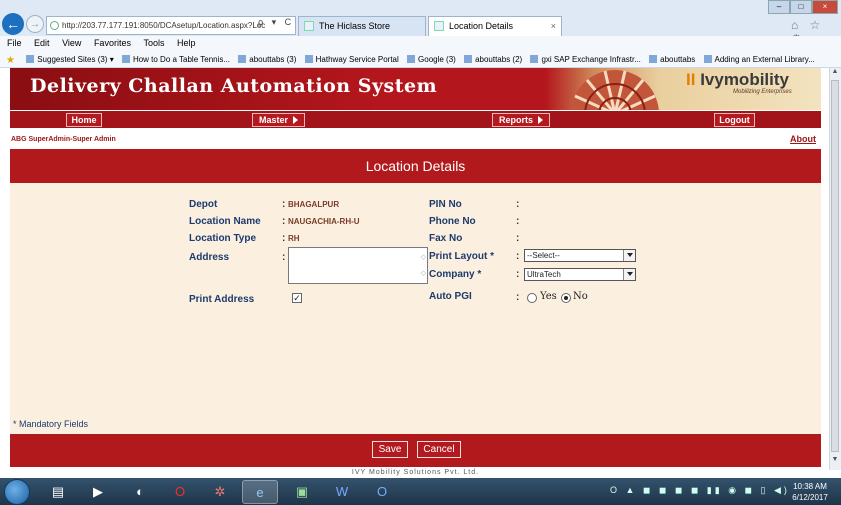  Describe the element at coordinates (445, 204) in the screenshot. I see `pin-label: PIN No` at that location.